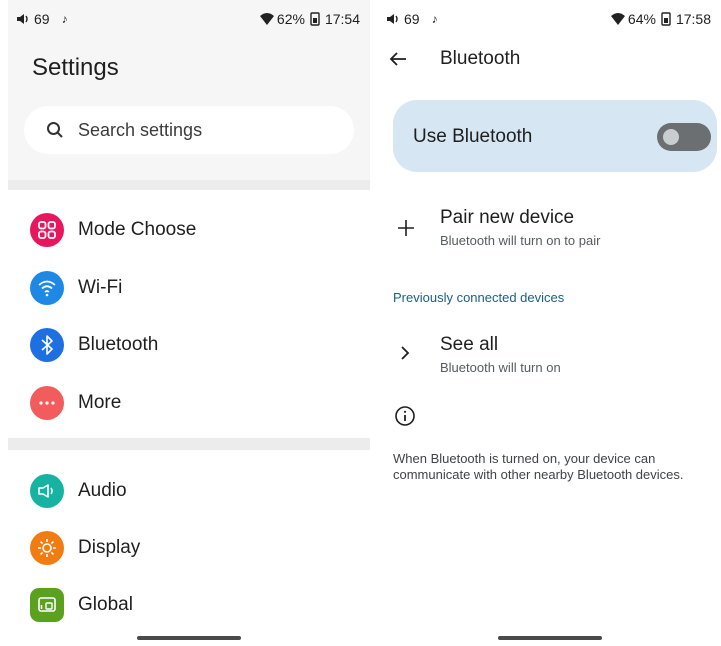 The width and height of the screenshot is (721, 646). What do you see at coordinates (47, 230) in the screenshot?
I see `grid-icon` at bounding box center [47, 230].